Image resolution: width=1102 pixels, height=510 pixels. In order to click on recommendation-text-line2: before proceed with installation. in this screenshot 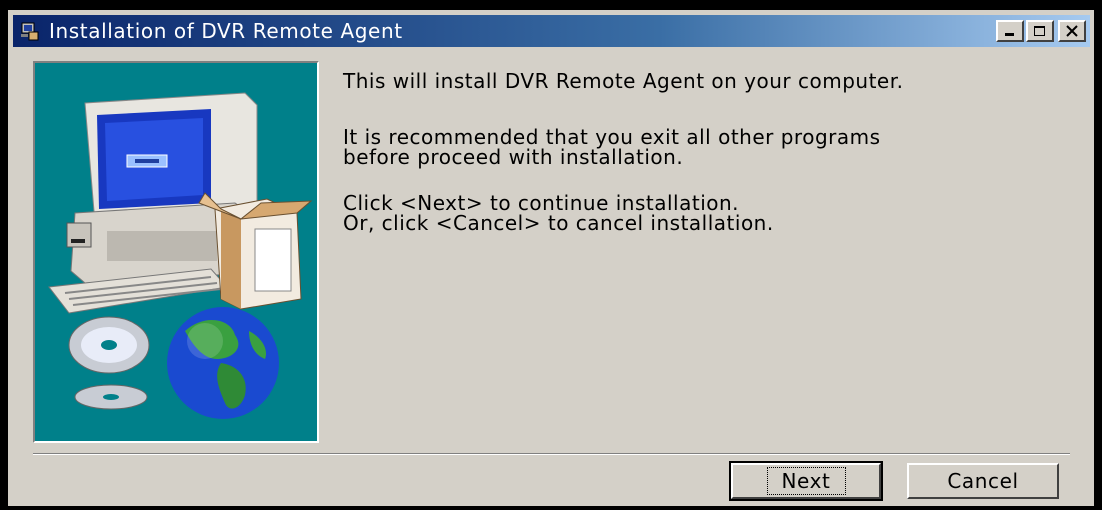, I will do `click(513, 157)`.